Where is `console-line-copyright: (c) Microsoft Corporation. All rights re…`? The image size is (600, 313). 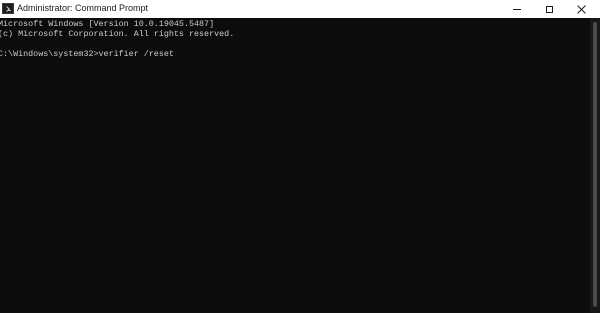
console-line-copyright: (c) Microsoft Corporation. All rights re… is located at coordinates (117, 34).